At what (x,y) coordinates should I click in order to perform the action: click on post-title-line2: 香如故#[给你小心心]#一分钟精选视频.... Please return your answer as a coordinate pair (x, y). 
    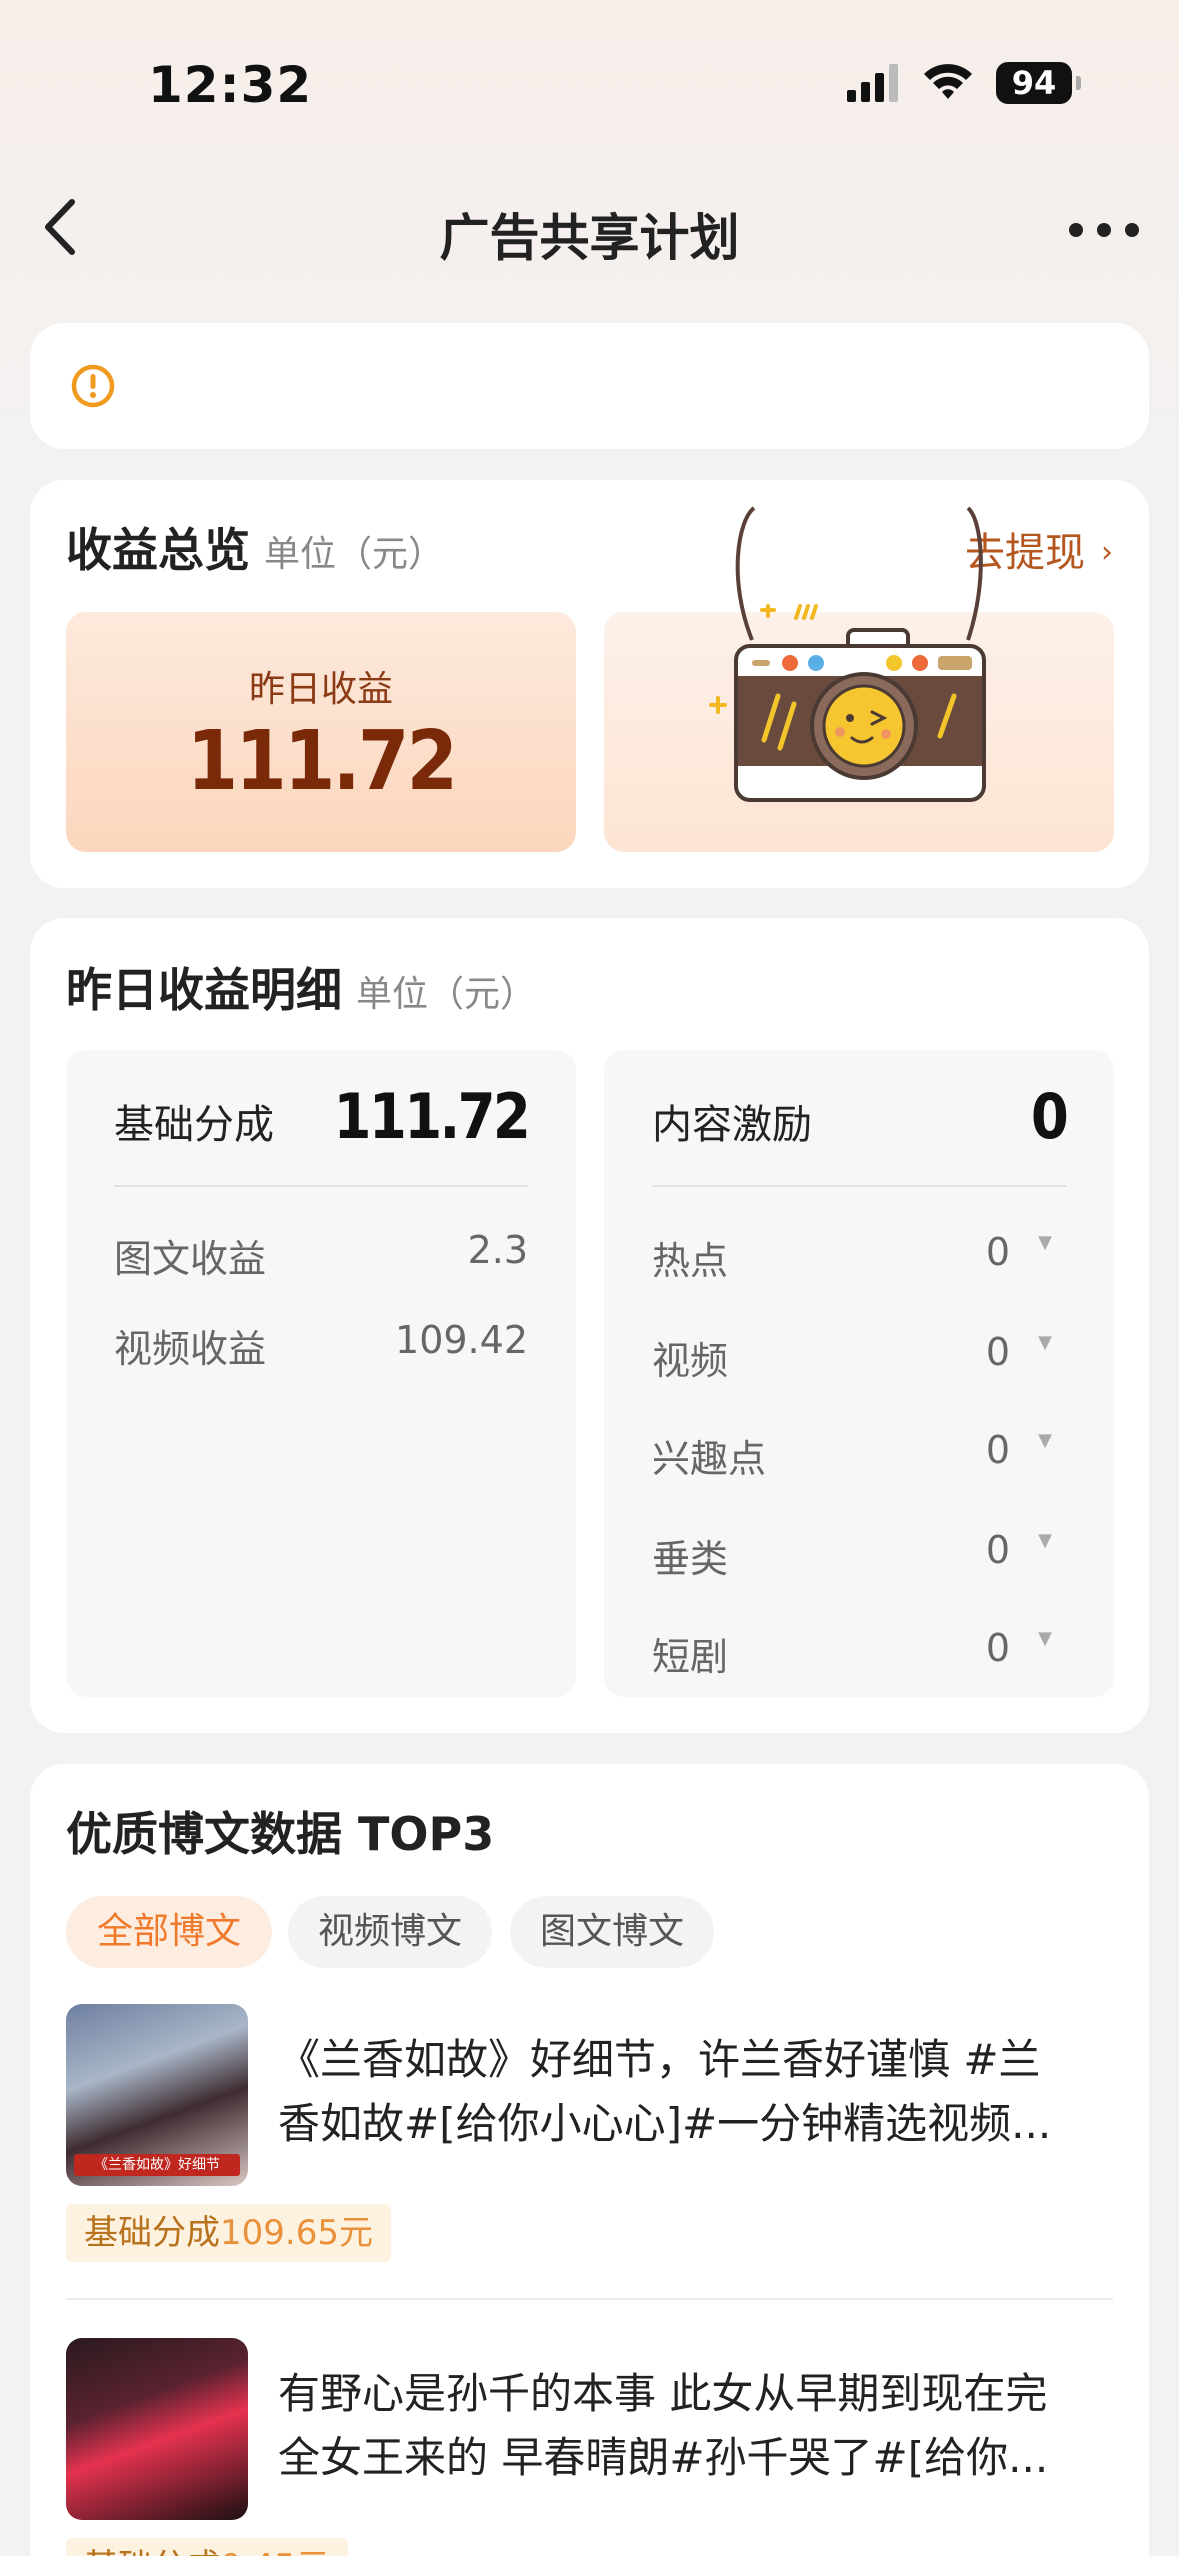
    Looking at the image, I should click on (665, 2123).